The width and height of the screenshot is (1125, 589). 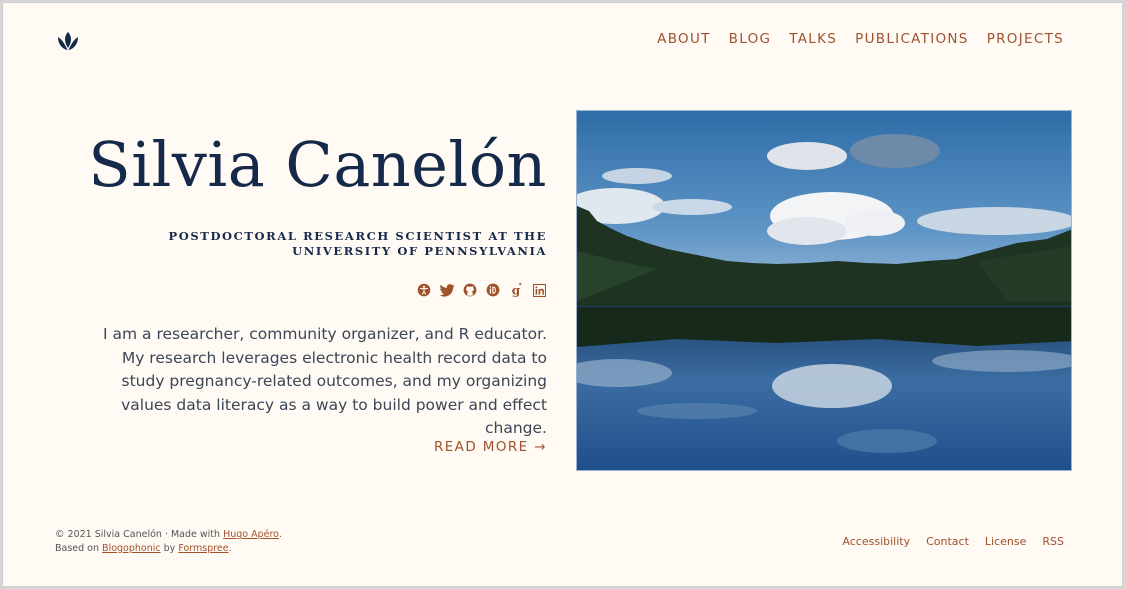 I want to click on footer-links: Accessibility Contact License RSS, so click(x=953, y=541).